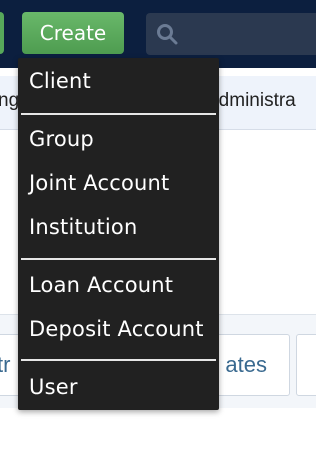  What do you see at coordinates (118, 387) in the screenshot?
I see `menu-item-user: User` at bounding box center [118, 387].